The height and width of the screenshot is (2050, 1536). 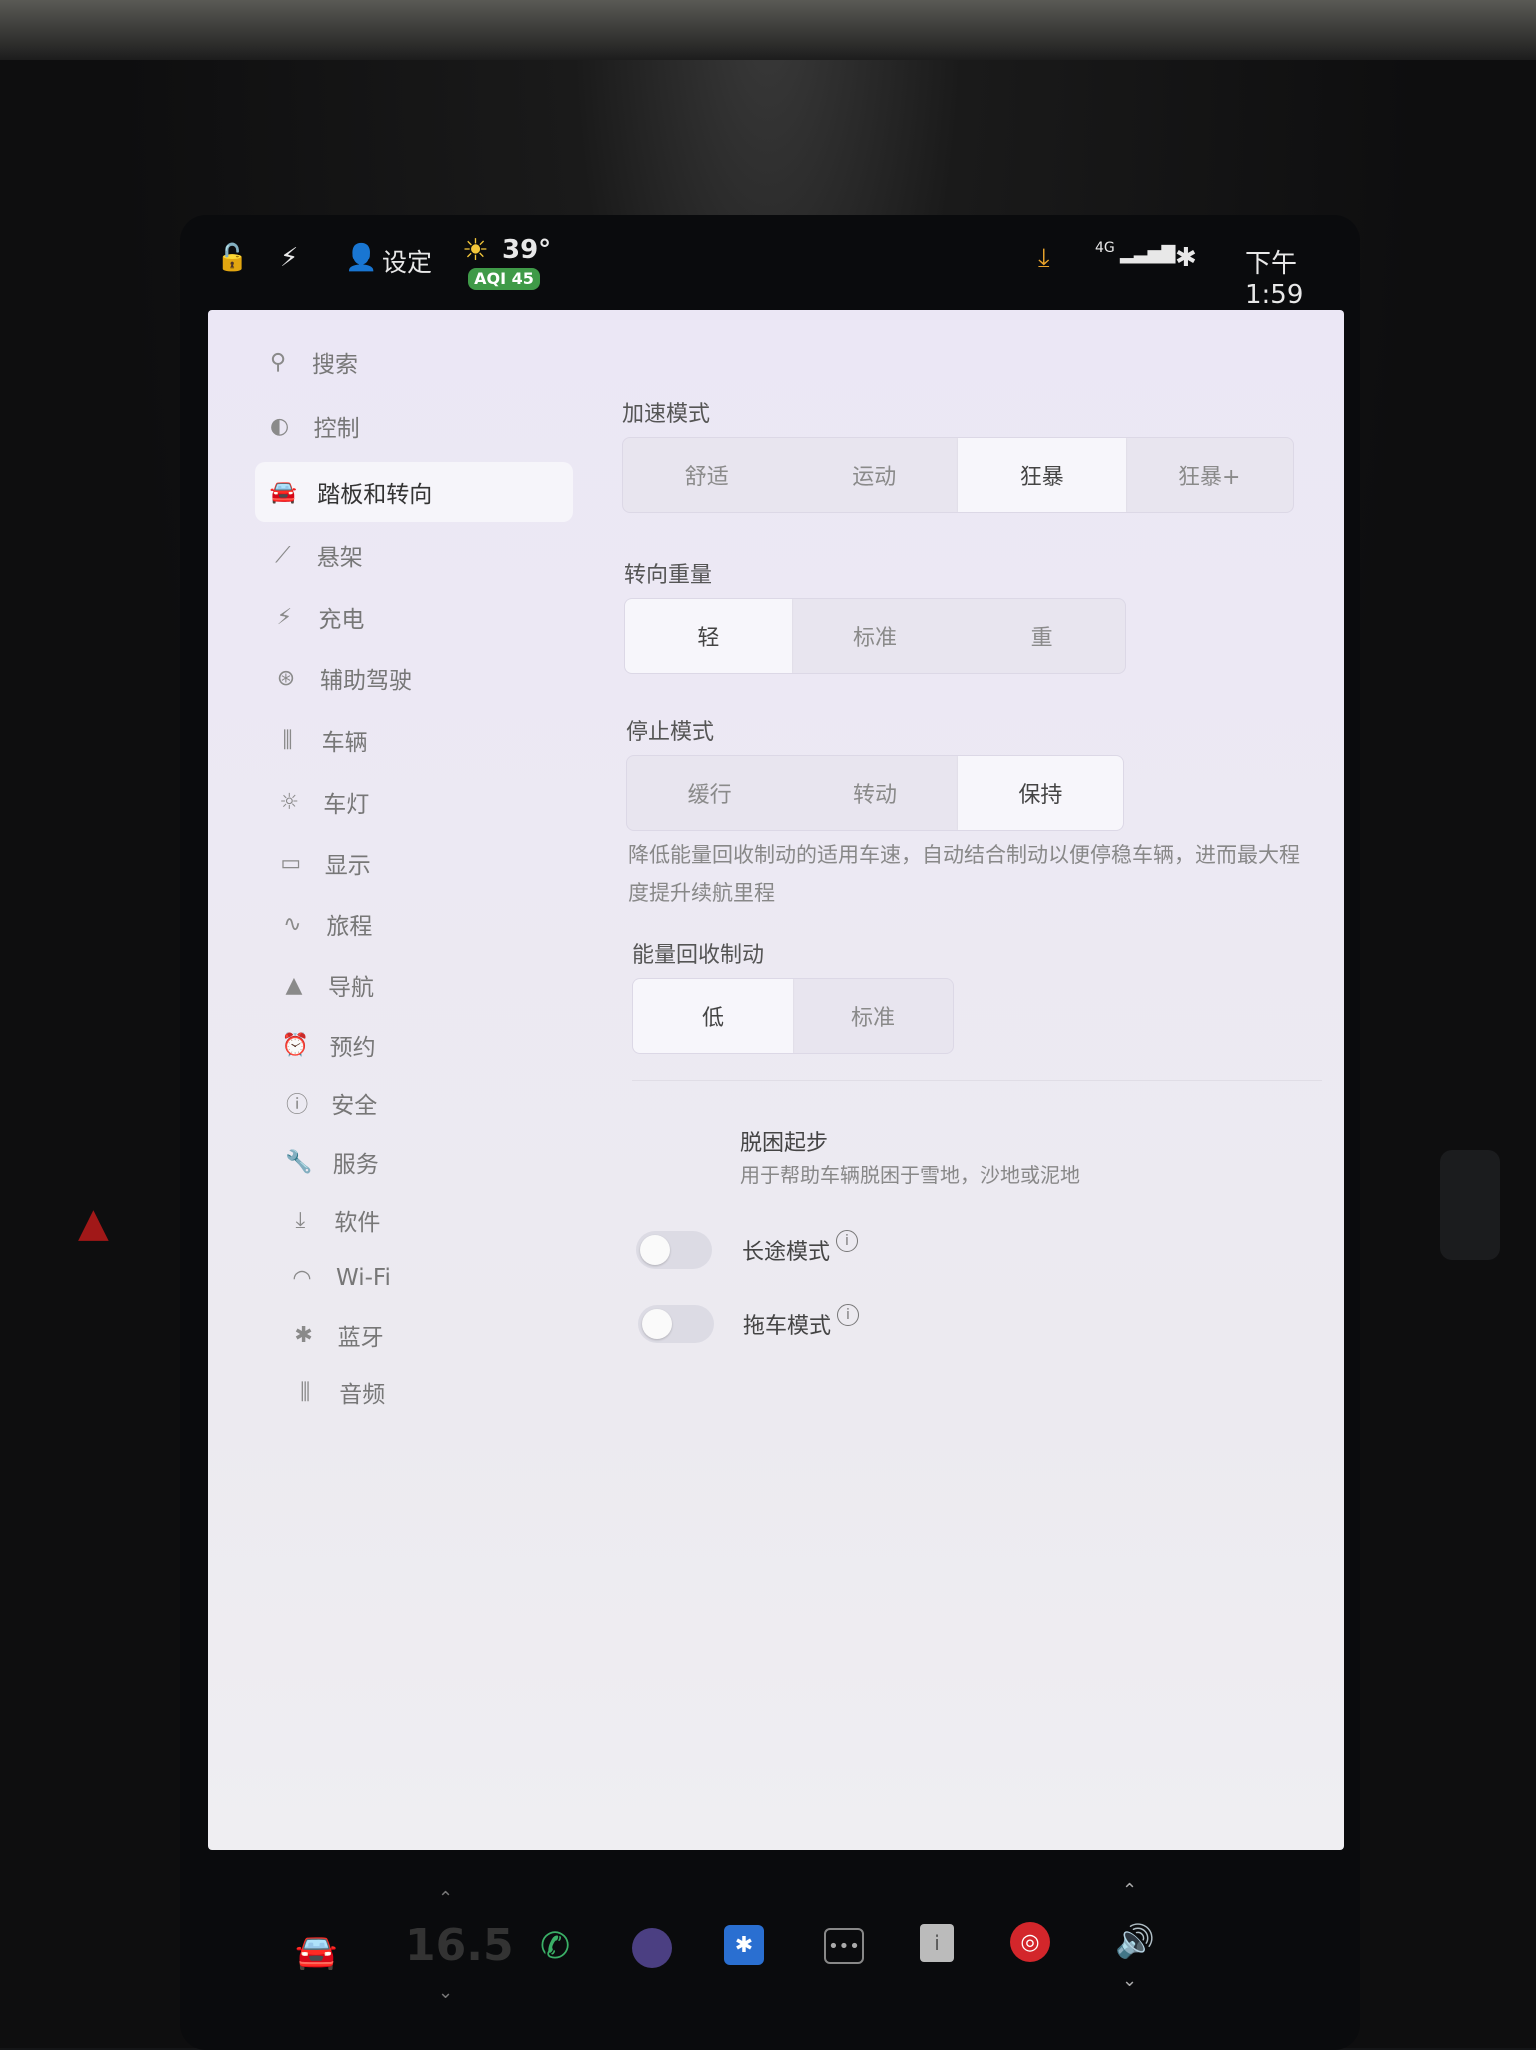 I want to click on unlock-icon: 🔓, so click(x=232, y=258).